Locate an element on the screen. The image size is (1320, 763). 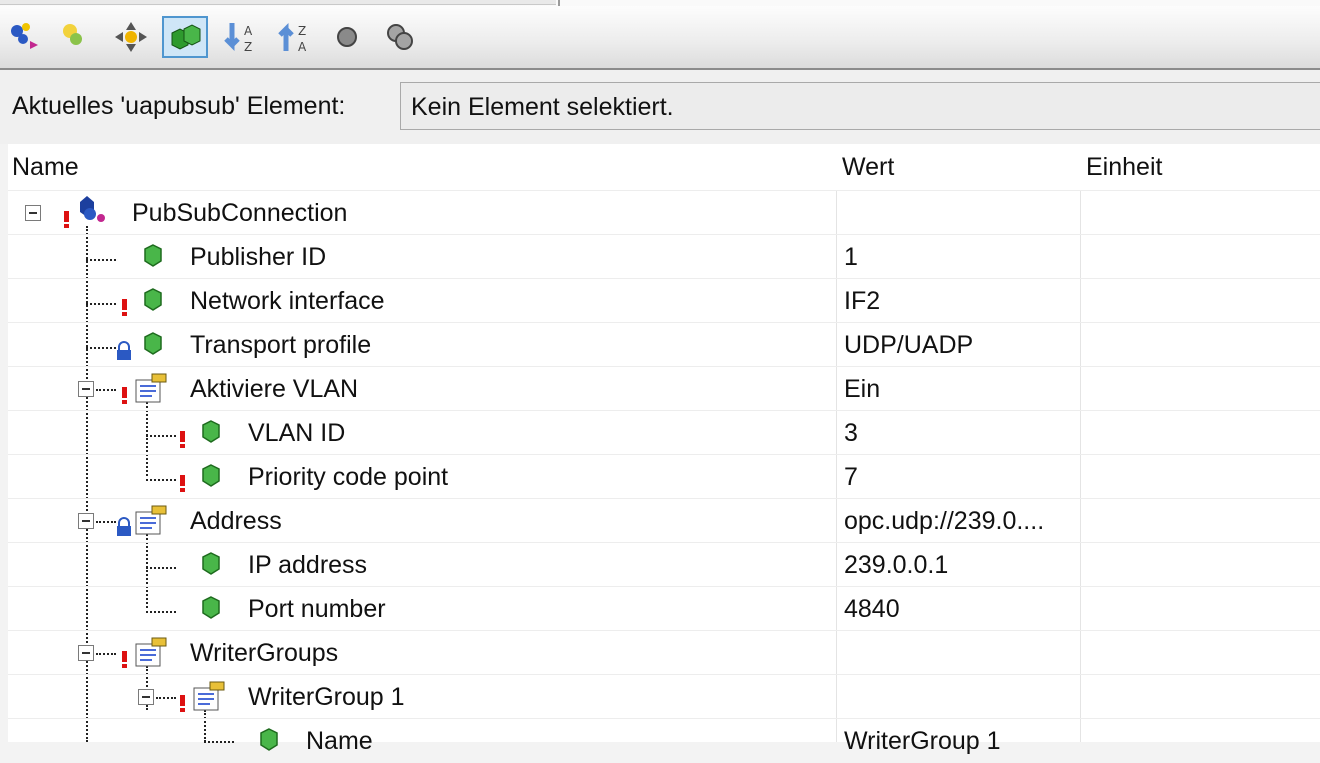
row-label: WriterGroup 1 is located at coordinates (326, 697).